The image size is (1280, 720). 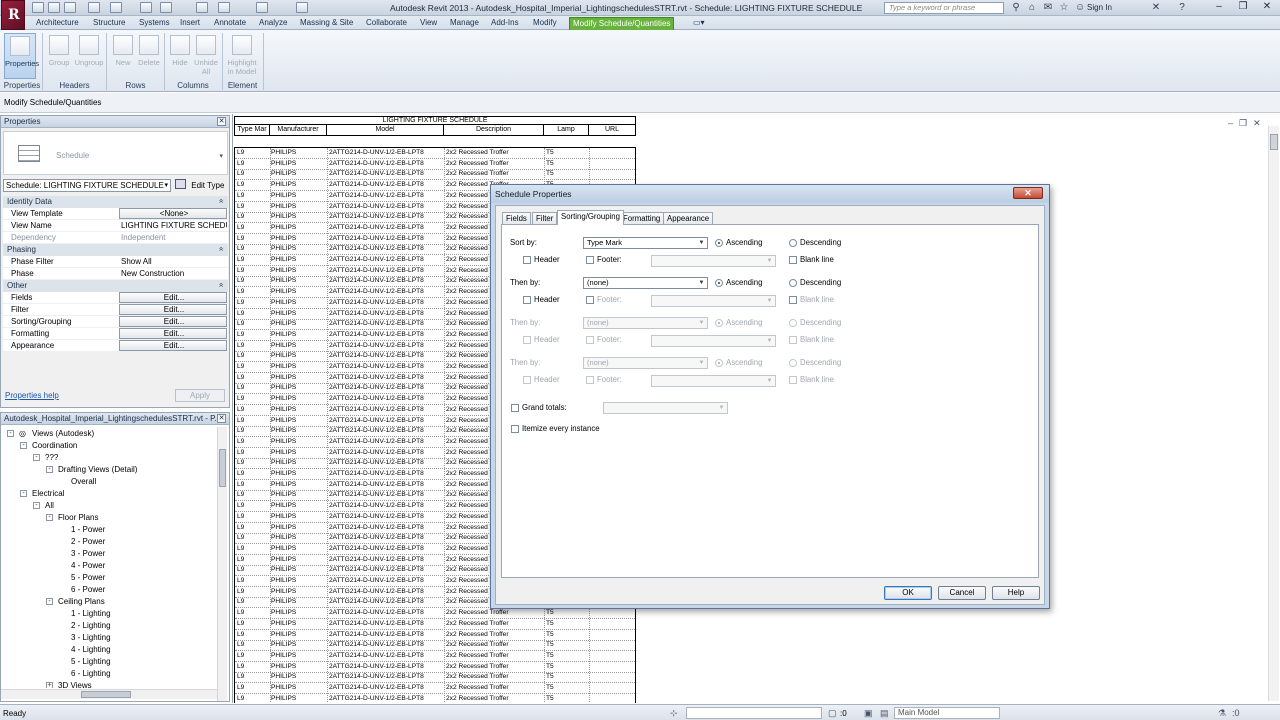 What do you see at coordinates (88, 577) in the screenshot?
I see `tree-item: 5 - Power` at bounding box center [88, 577].